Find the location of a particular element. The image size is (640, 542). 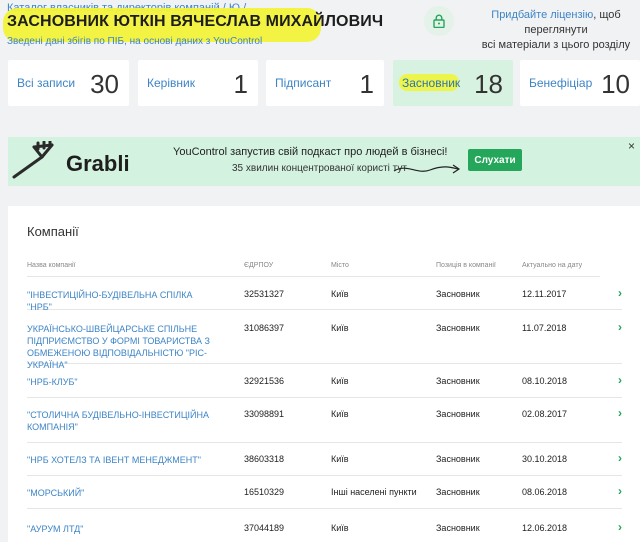

stat-all-records: Всі записи 30 is located at coordinates (68, 83).